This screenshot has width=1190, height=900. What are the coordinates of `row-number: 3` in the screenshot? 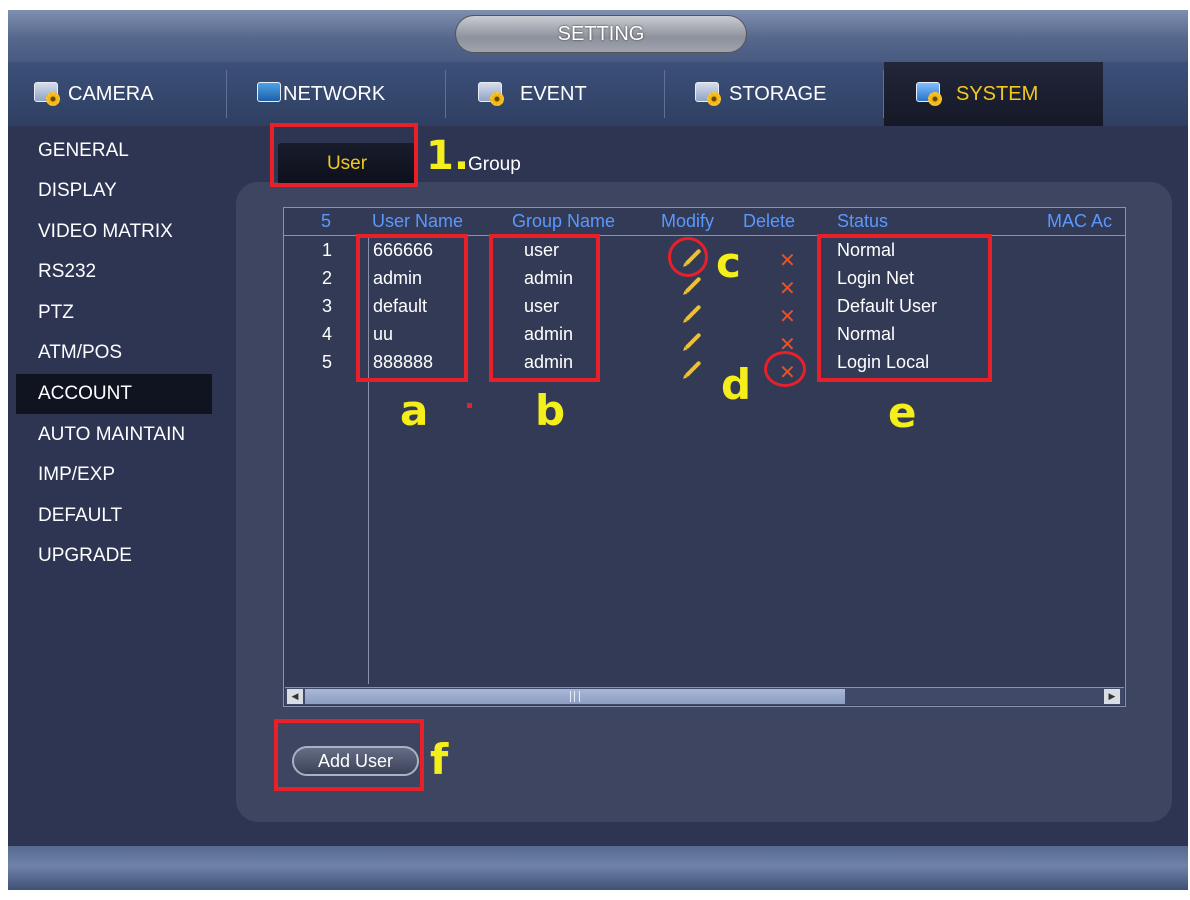 It's located at (327, 306).